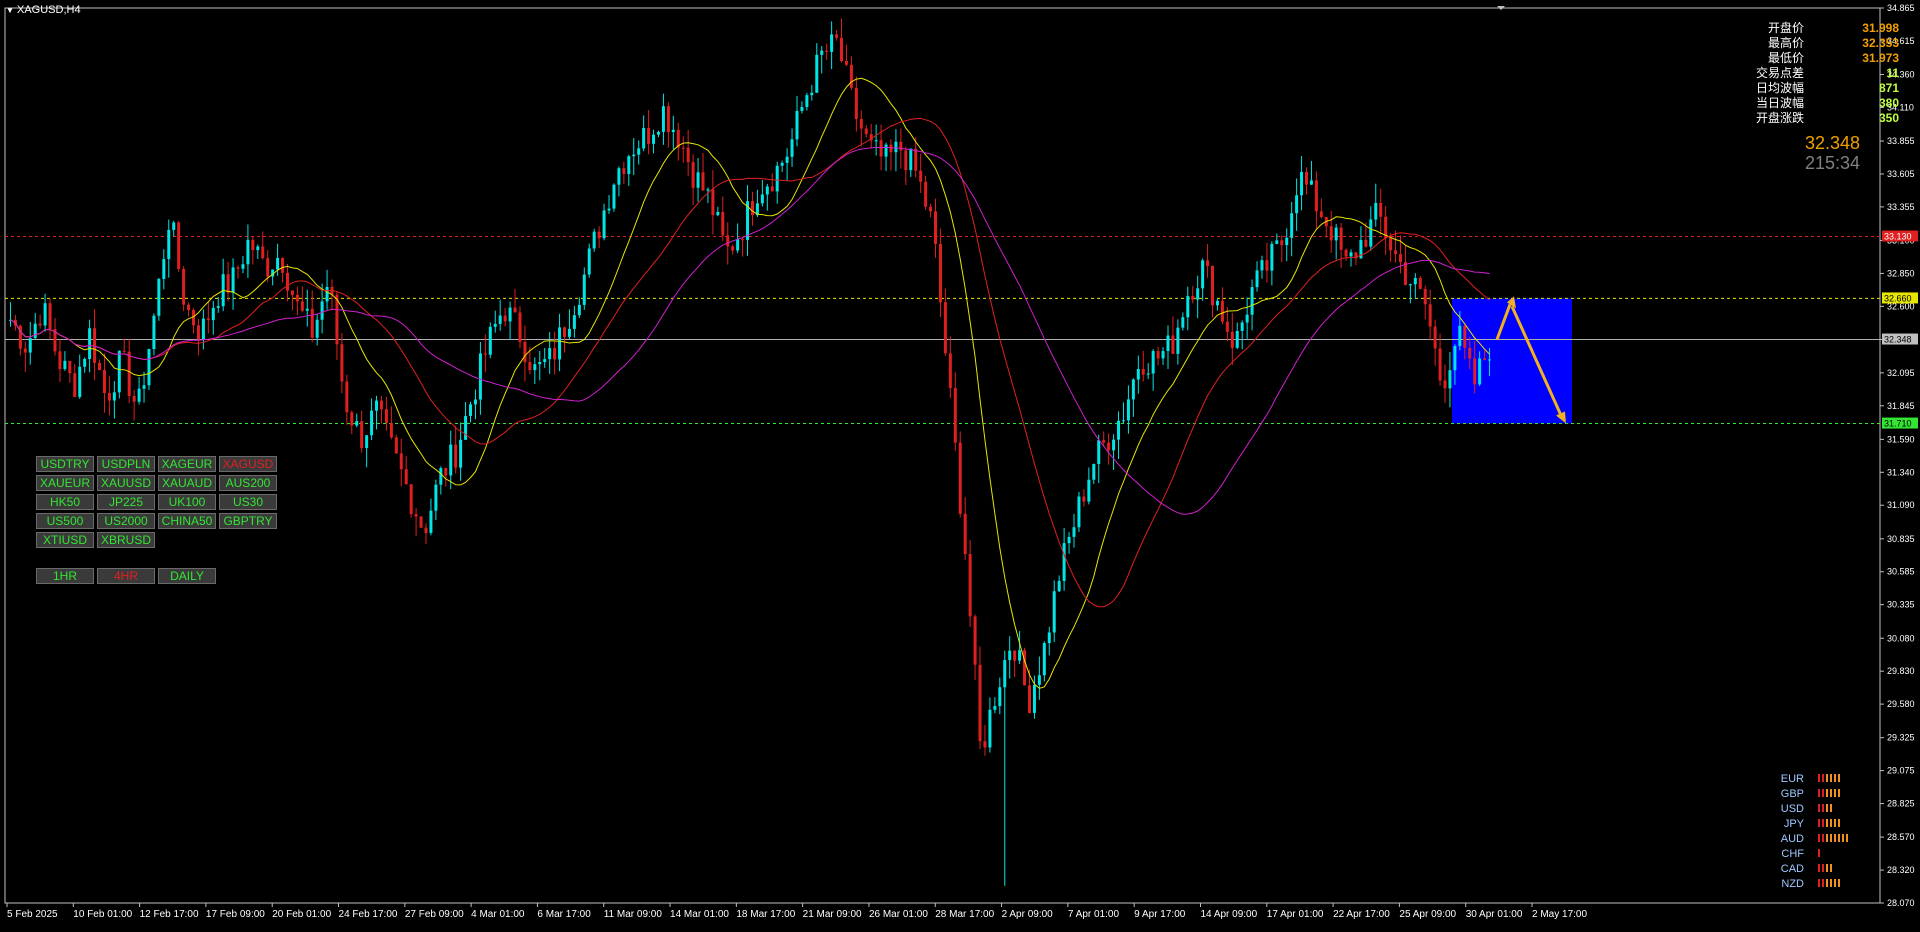 The height and width of the screenshot is (932, 1920). What do you see at coordinates (248, 521) in the screenshot?
I see `symbol-button-gbptry: GBPTRY` at bounding box center [248, 521].